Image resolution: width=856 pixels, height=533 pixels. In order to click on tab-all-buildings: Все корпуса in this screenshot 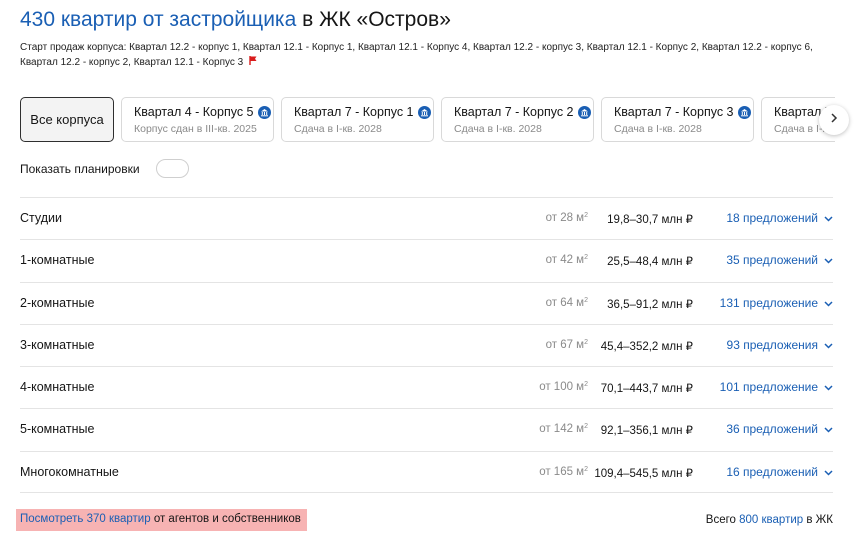, I will do `click(67, 119)`.